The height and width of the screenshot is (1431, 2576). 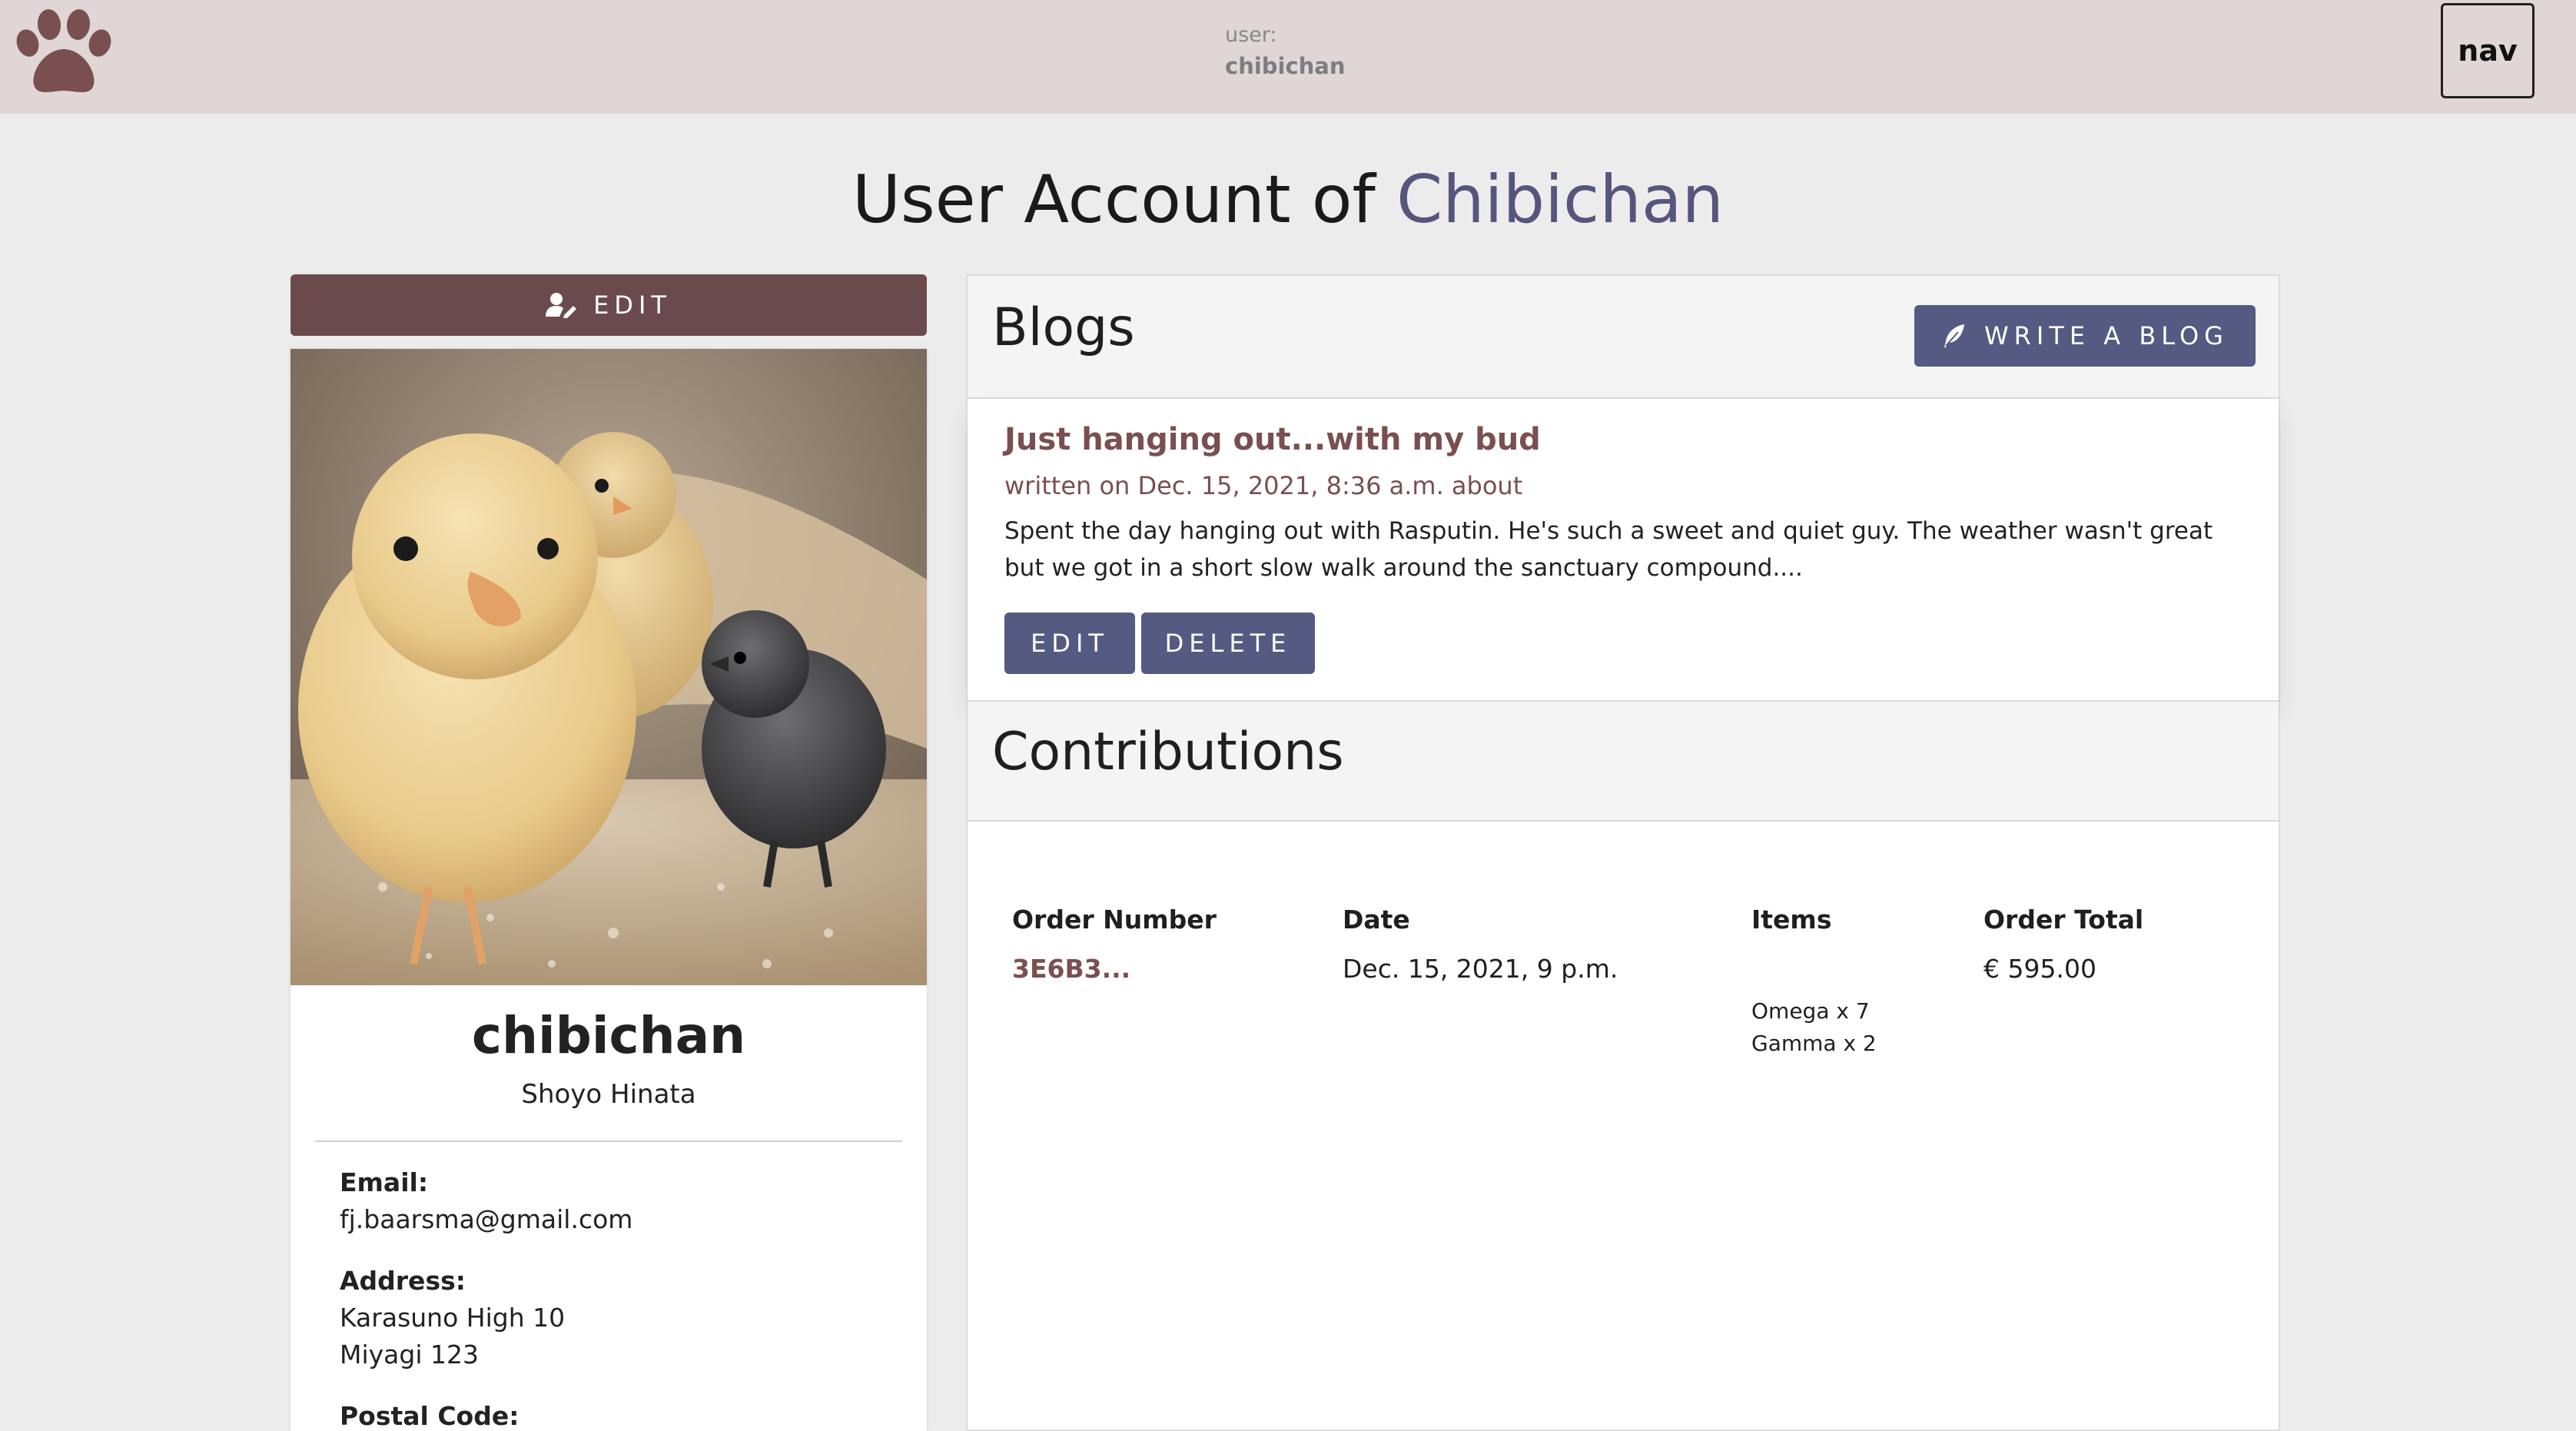 I want to click on write-blog-label: WRITE A BLOG, so click(x=2106, y=335).